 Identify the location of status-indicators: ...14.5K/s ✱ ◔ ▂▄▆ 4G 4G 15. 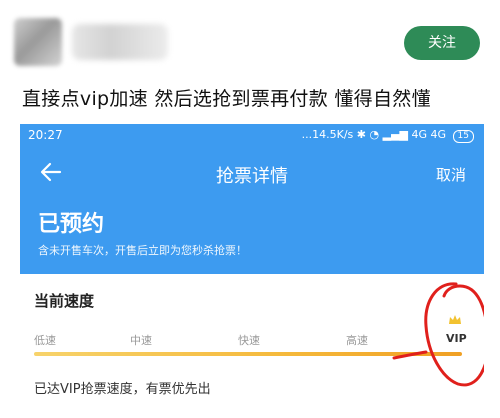
(388, 135).